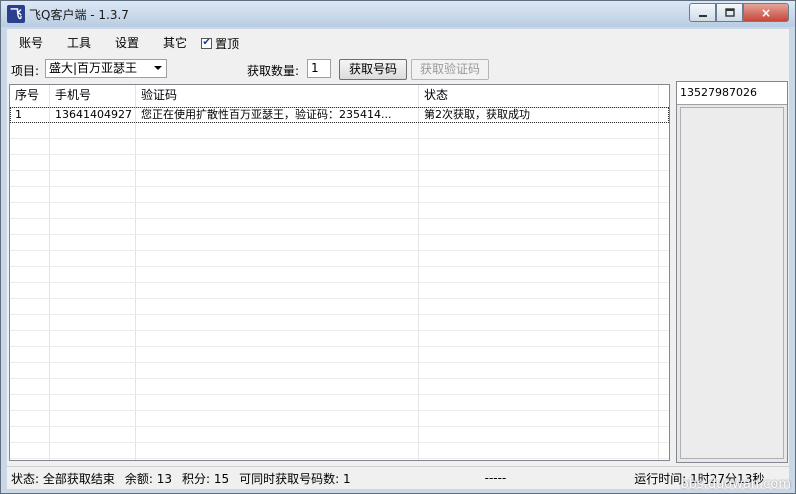  What do you see at coordinates (277, 96) in the screenshot?
I see `column-header-code: 验证码` at bounding box center [277, 96].